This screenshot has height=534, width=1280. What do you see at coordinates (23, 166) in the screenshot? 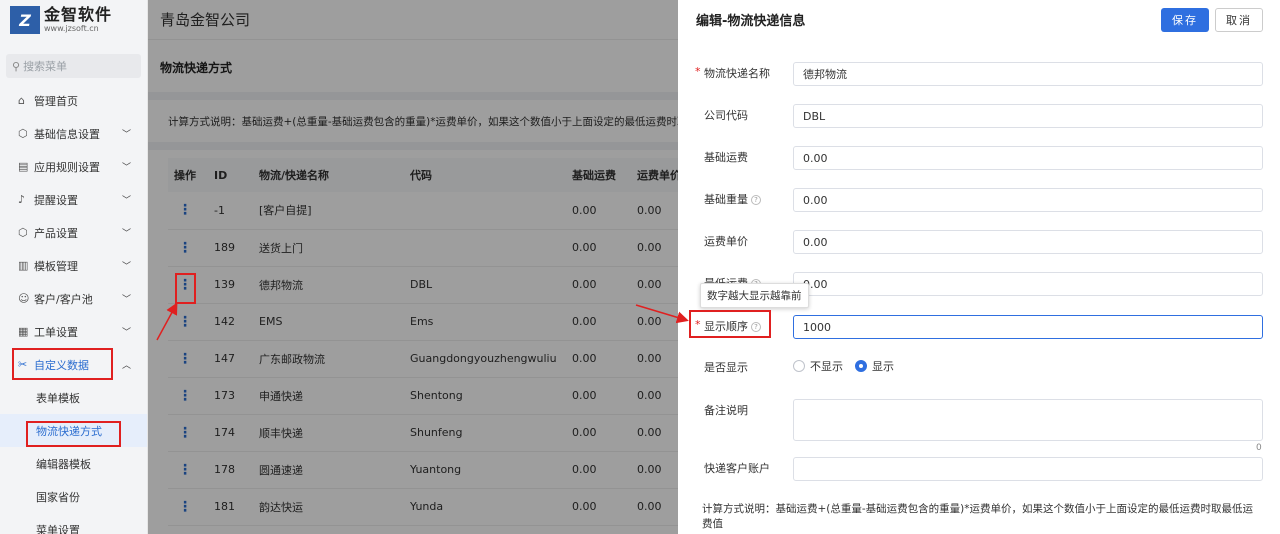
I see `file-icon: ▤` at bounding box center [23, 166].